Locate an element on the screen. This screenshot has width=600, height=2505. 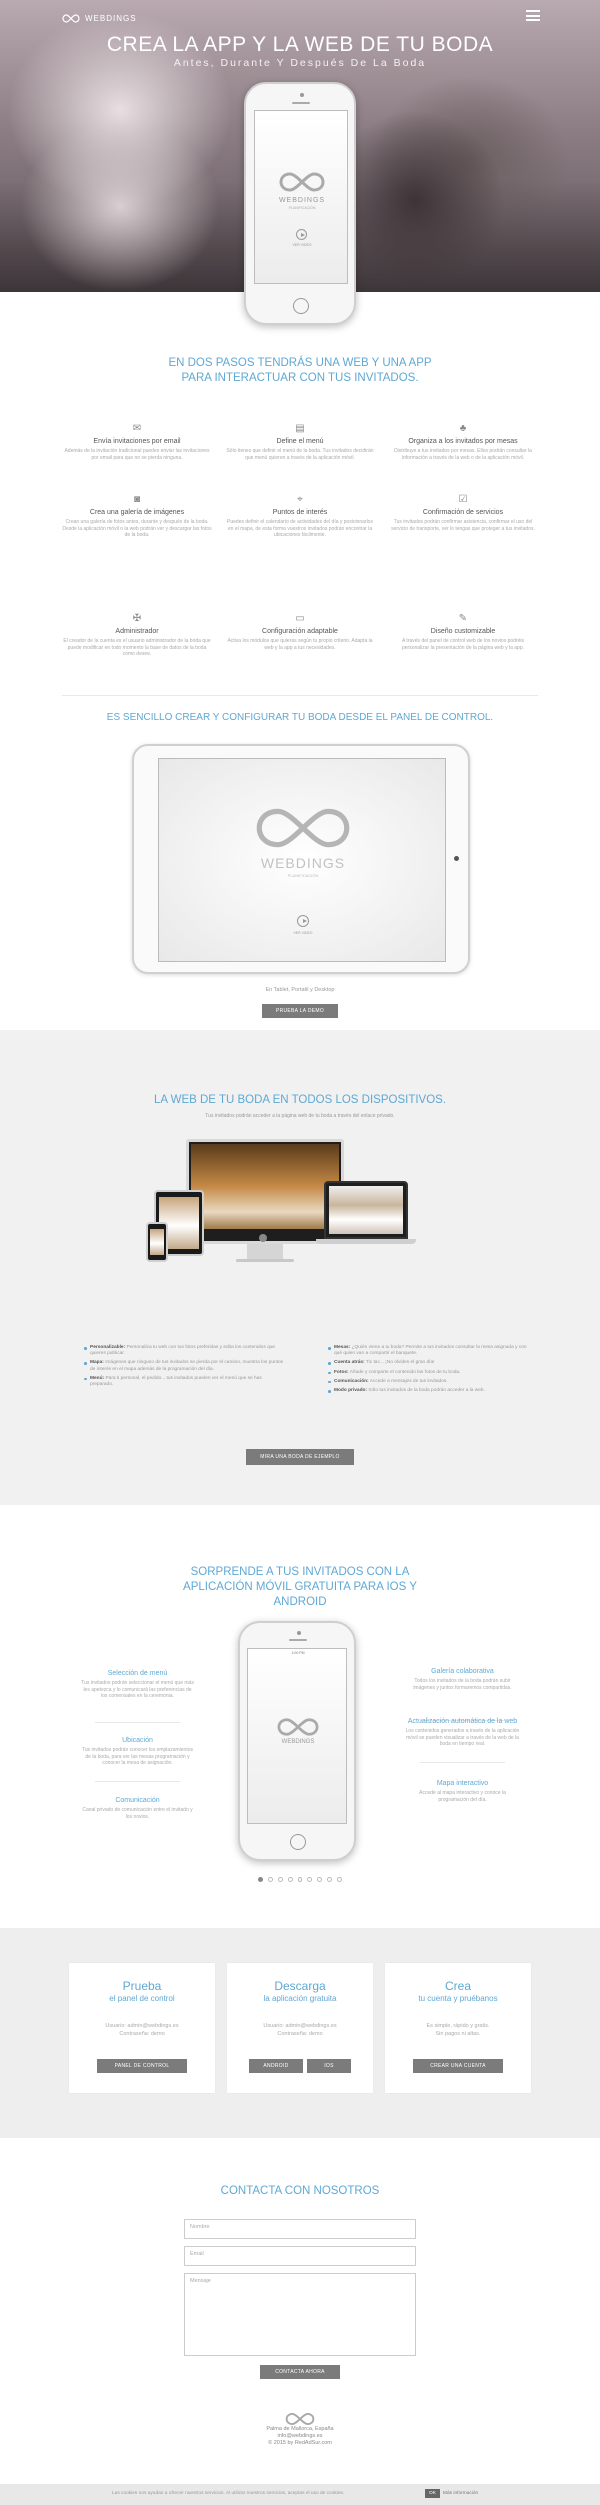
card-title: Descarga is located at coordinates (300, 1986).